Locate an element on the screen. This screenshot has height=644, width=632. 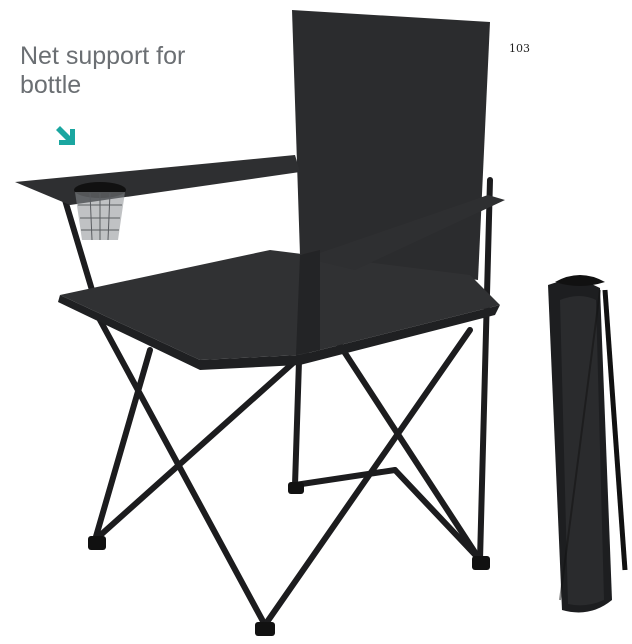
left-armrest is located at coordinates (157, 180).